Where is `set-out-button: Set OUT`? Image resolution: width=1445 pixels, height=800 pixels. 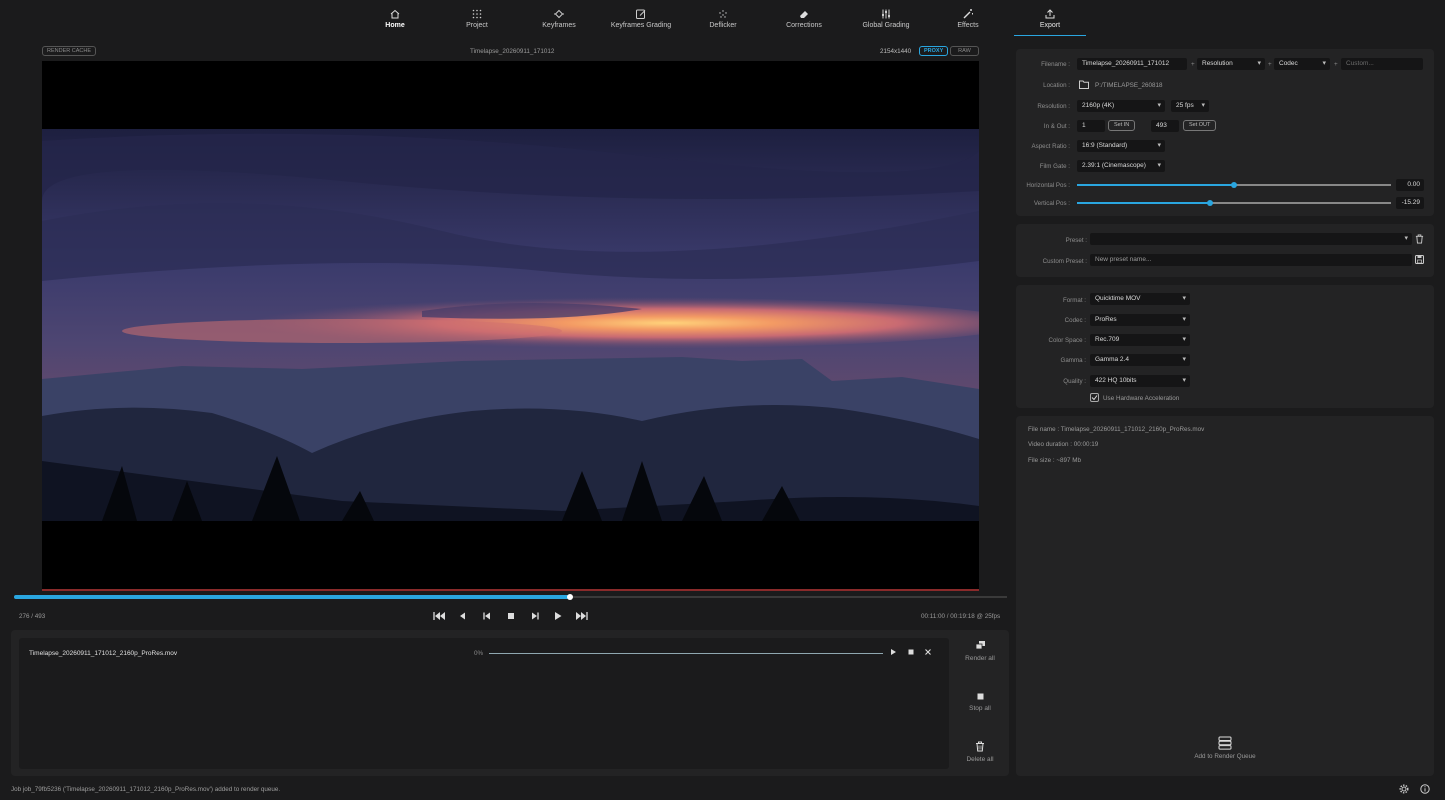
set-out-button: Set OUT is located at coordinates (1200, 125).